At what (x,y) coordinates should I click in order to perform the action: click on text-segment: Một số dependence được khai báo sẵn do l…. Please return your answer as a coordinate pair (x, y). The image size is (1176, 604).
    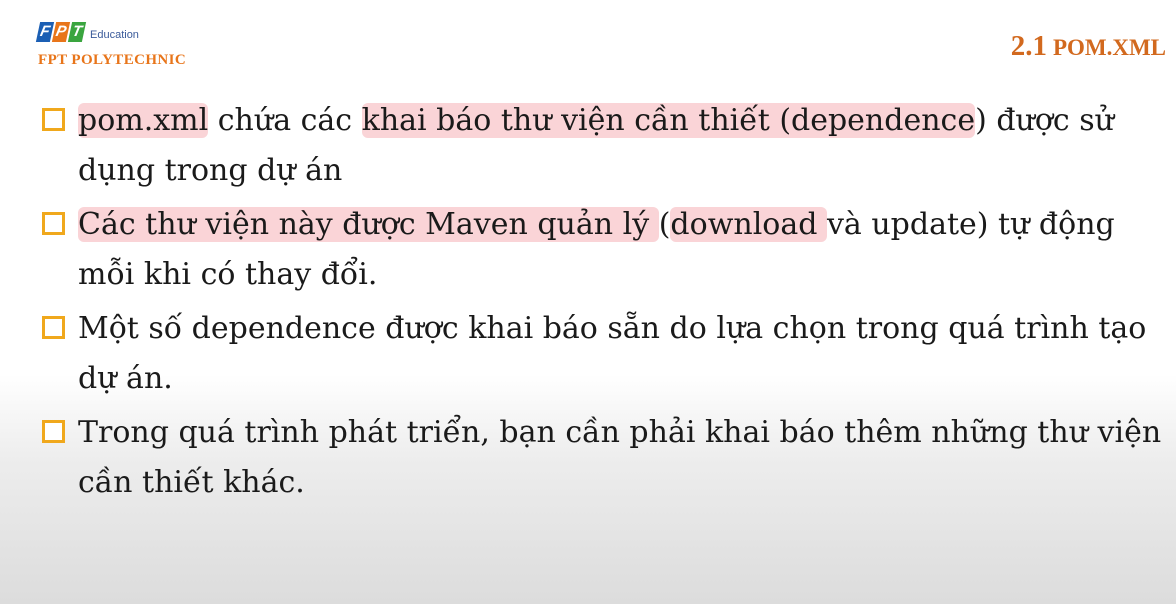
    Looking at the image, I should click on (612, 353).